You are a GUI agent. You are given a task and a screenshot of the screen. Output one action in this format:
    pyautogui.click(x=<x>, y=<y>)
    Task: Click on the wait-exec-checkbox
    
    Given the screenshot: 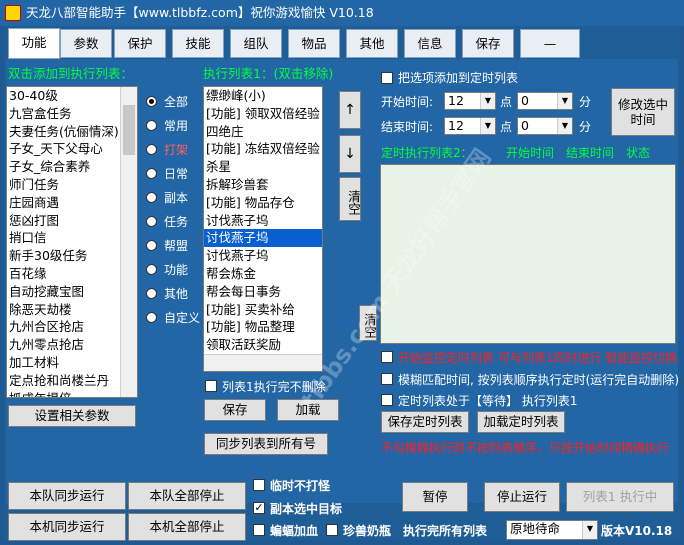 What is the action you would take?
    pyautogui.click(x=387, y=400)
    